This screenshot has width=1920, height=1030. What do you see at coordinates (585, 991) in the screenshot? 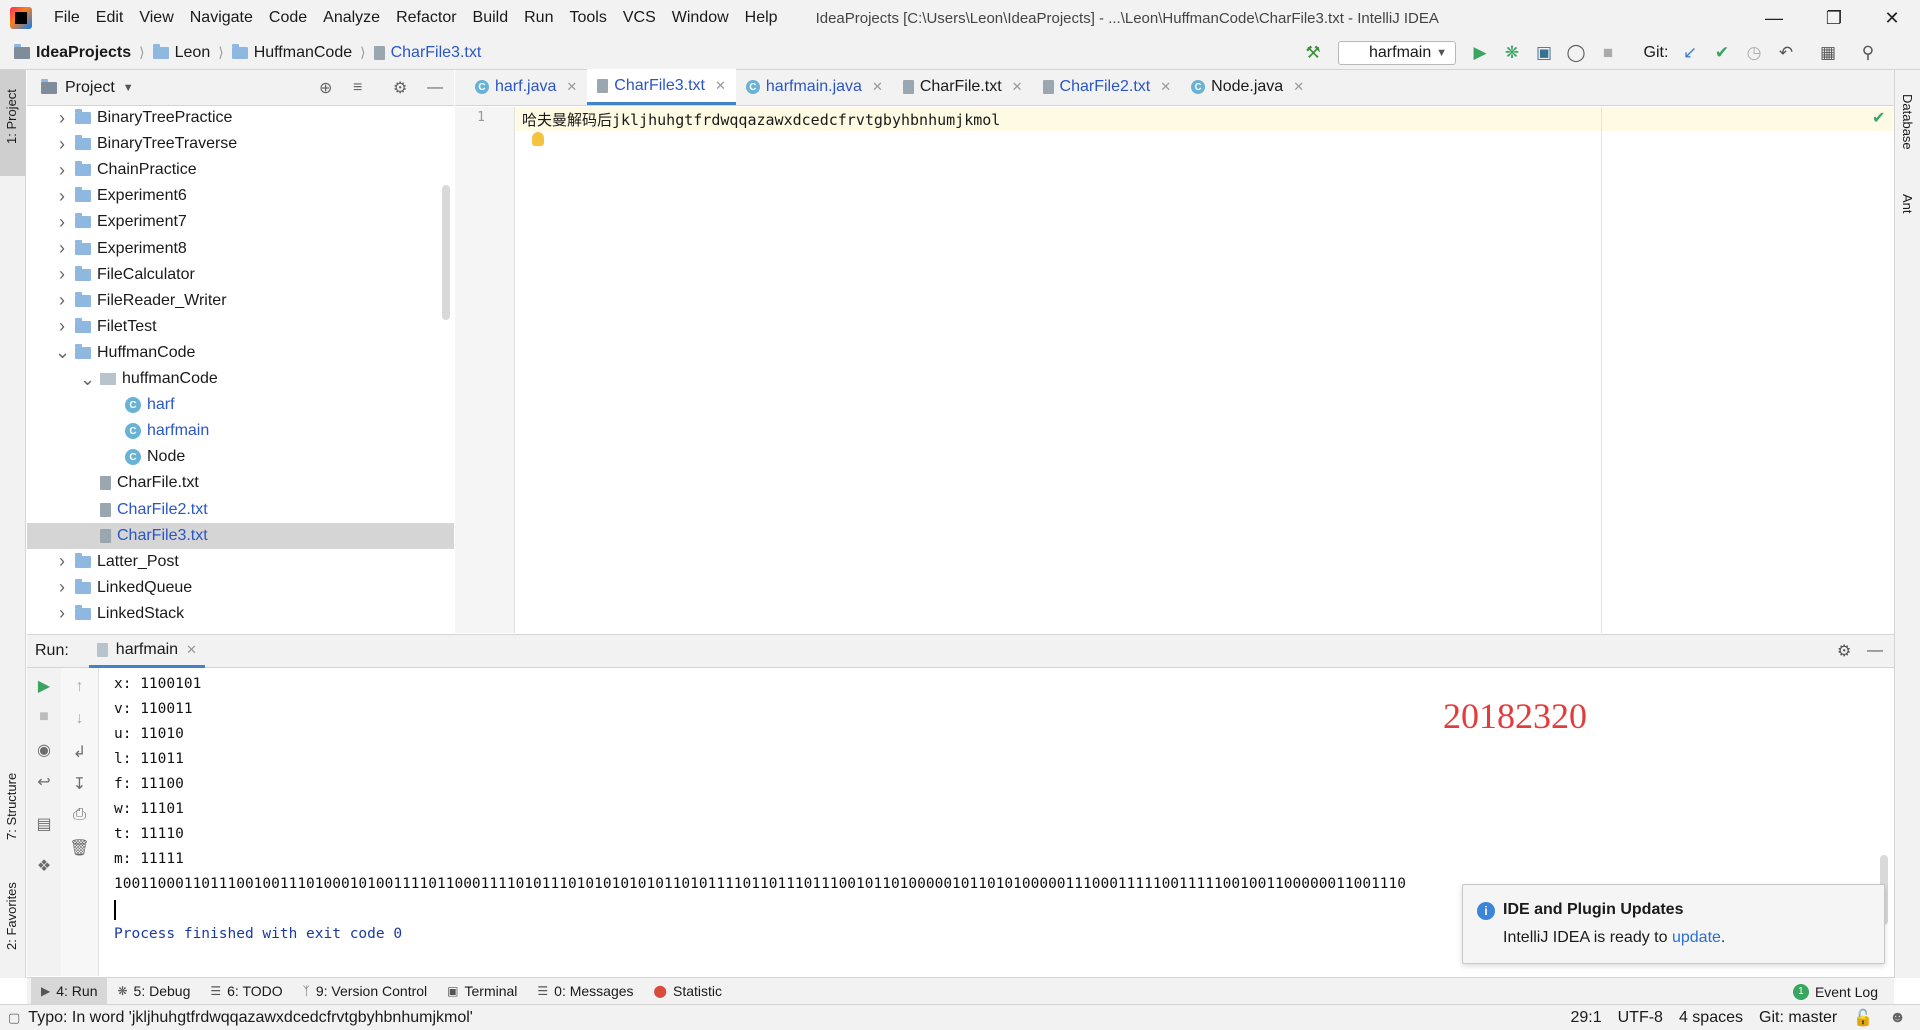
I see `messages-tool-button: ☰ 0: Messages` at bounding box center [585, 991].